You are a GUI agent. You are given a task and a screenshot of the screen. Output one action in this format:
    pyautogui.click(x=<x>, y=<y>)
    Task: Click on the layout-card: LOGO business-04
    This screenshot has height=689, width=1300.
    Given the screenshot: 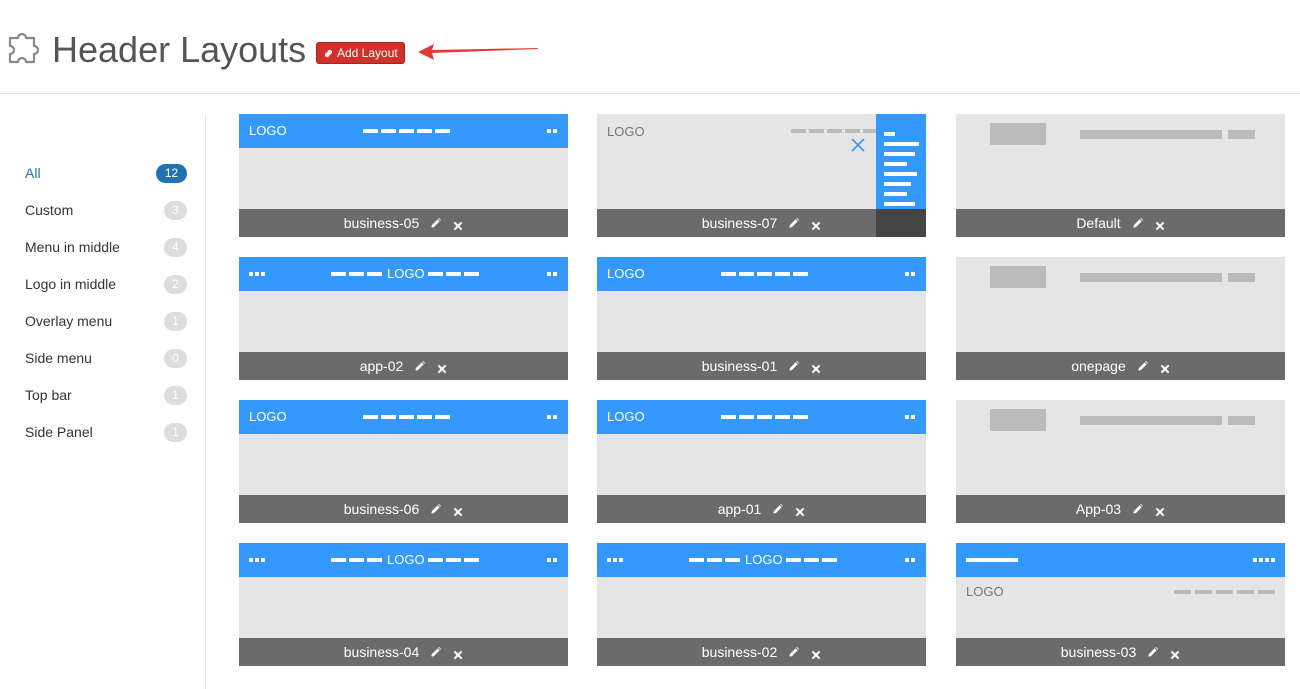 What is the action you would take?
    pyautogui.click(x=403, y=604)
    